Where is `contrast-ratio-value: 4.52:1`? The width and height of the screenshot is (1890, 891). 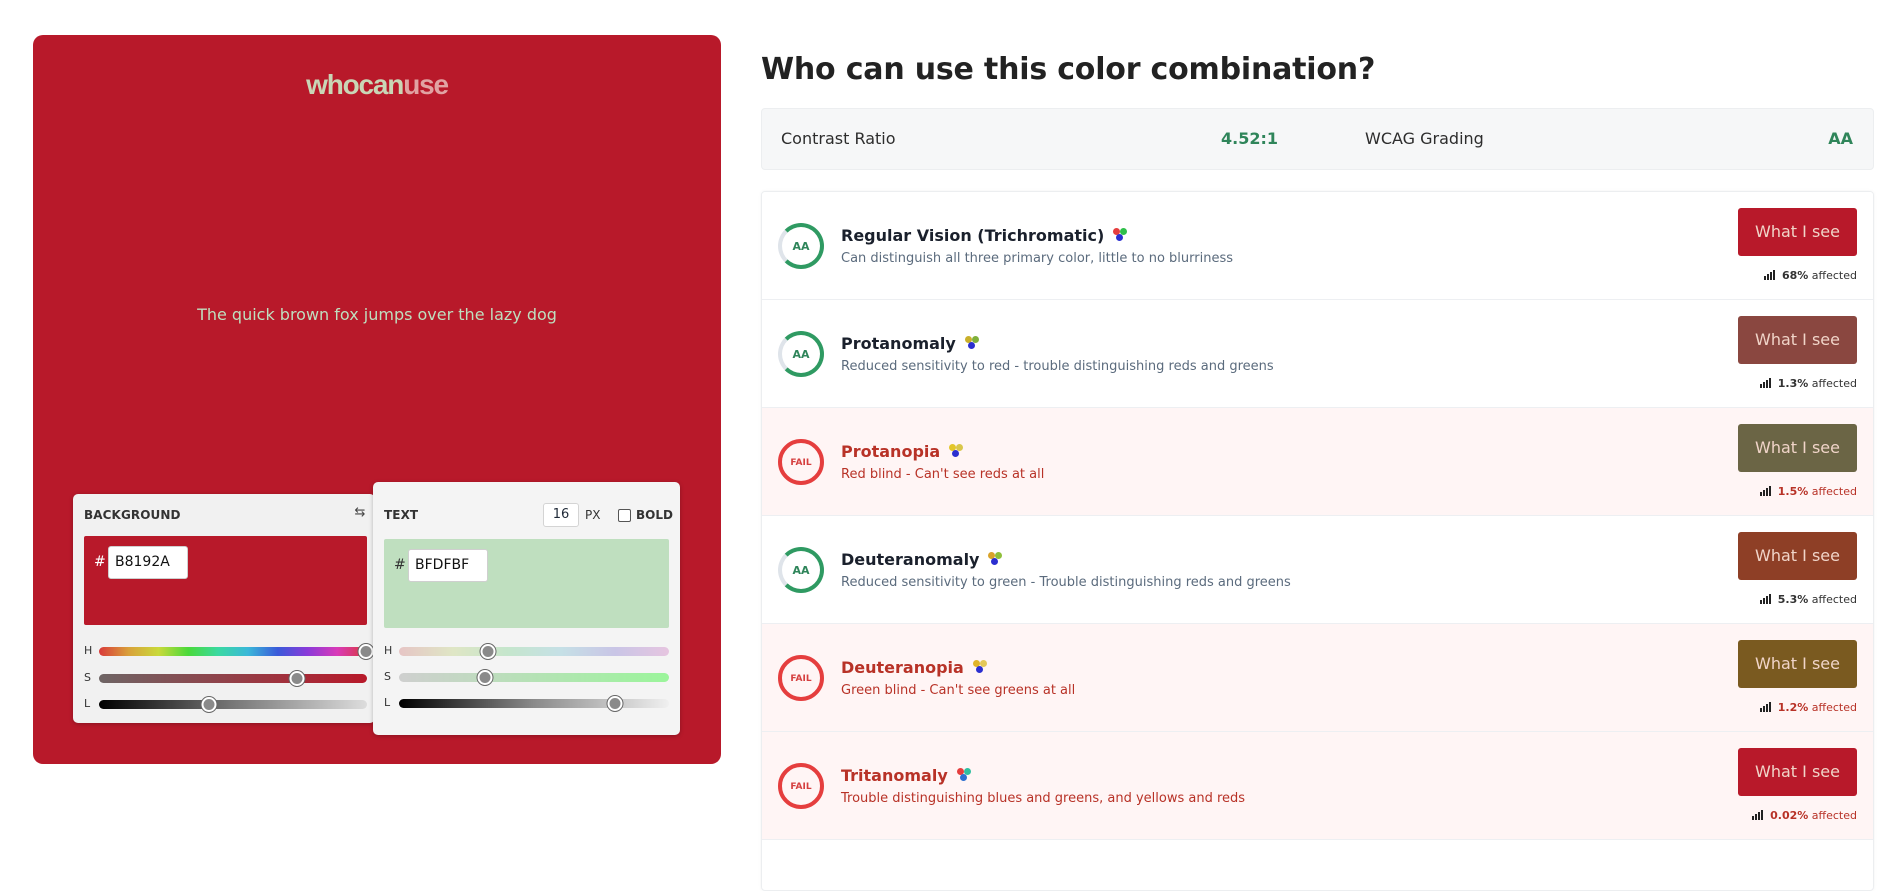 contrast-ratio-value: 4.52:1 is located at coordinates (1250, 138).